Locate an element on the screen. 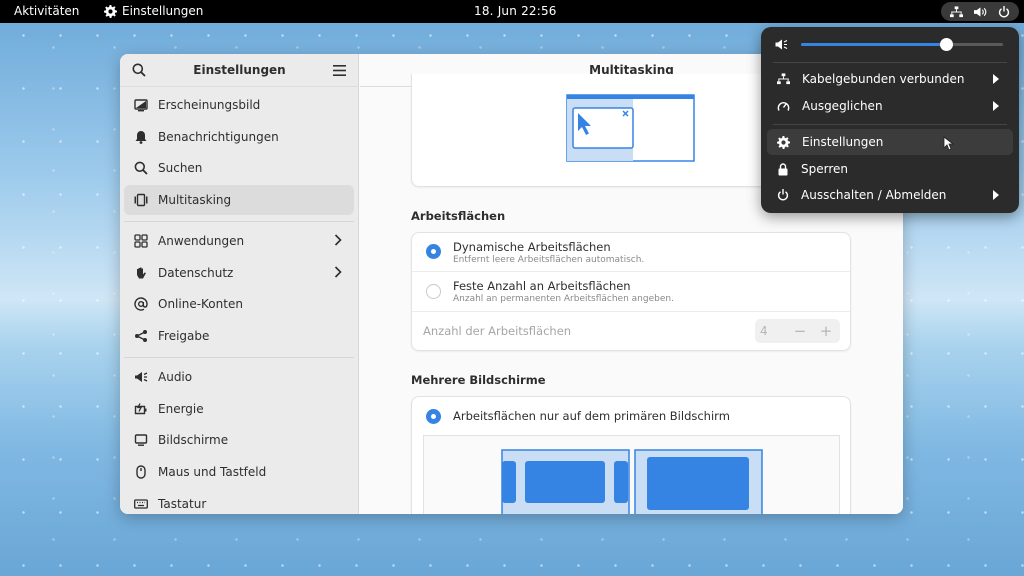 This screenshot has width=1024, height=576. menu-item-lock: Sperren is located at coordinates (890, 169).